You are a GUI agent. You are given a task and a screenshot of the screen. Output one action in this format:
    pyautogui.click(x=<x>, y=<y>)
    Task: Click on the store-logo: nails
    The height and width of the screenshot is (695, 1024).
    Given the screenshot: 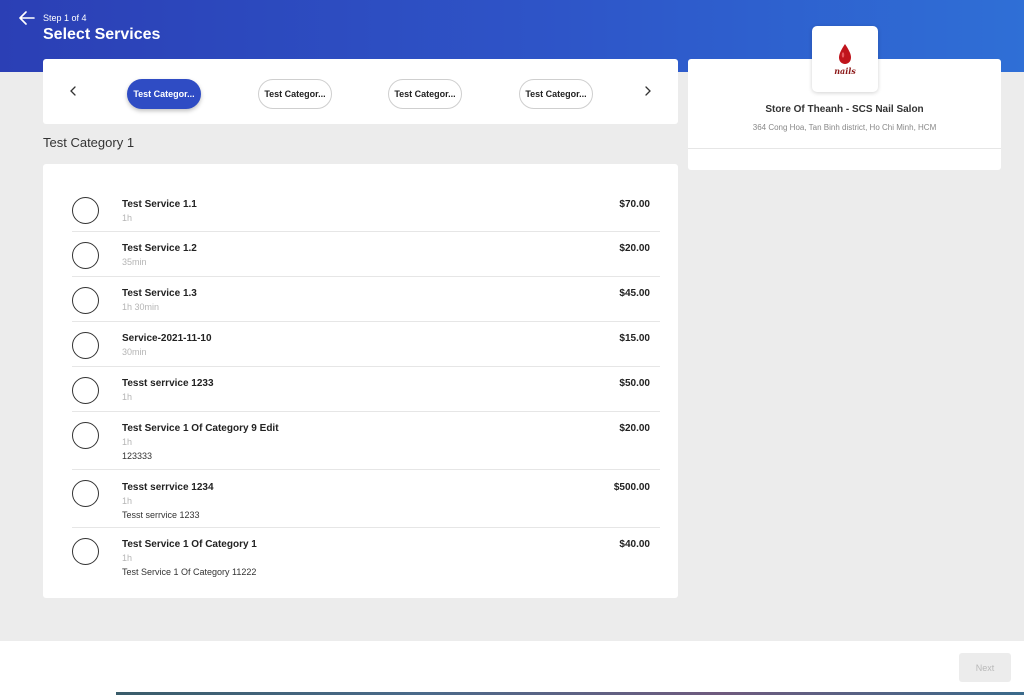 What is the action you would take?
    pyautogui.click(x=845, y=59)
    